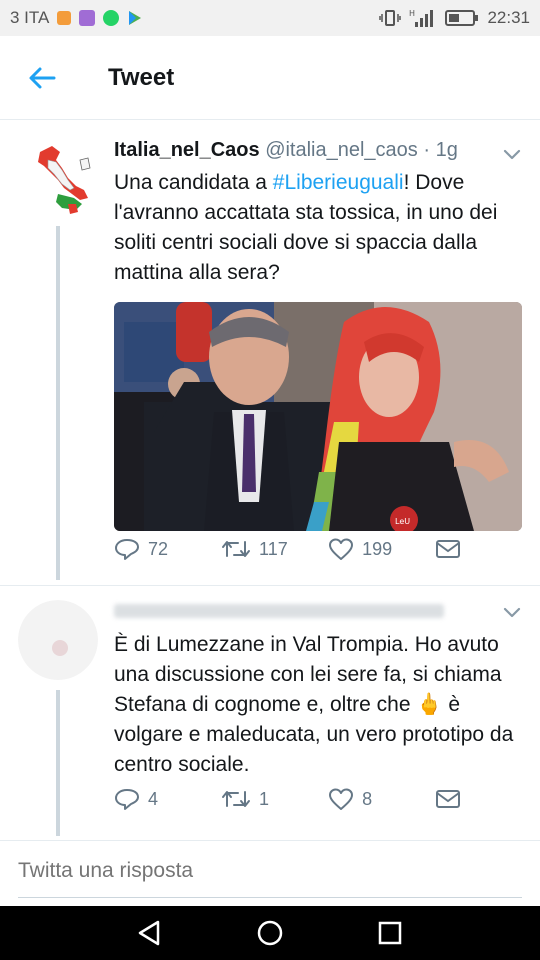 Image resolution: width=540 pixels, height=960 pixels. Describe the element at coordinates (402, 521) in the screenshot. I see `svg-text: LeU` at that location.